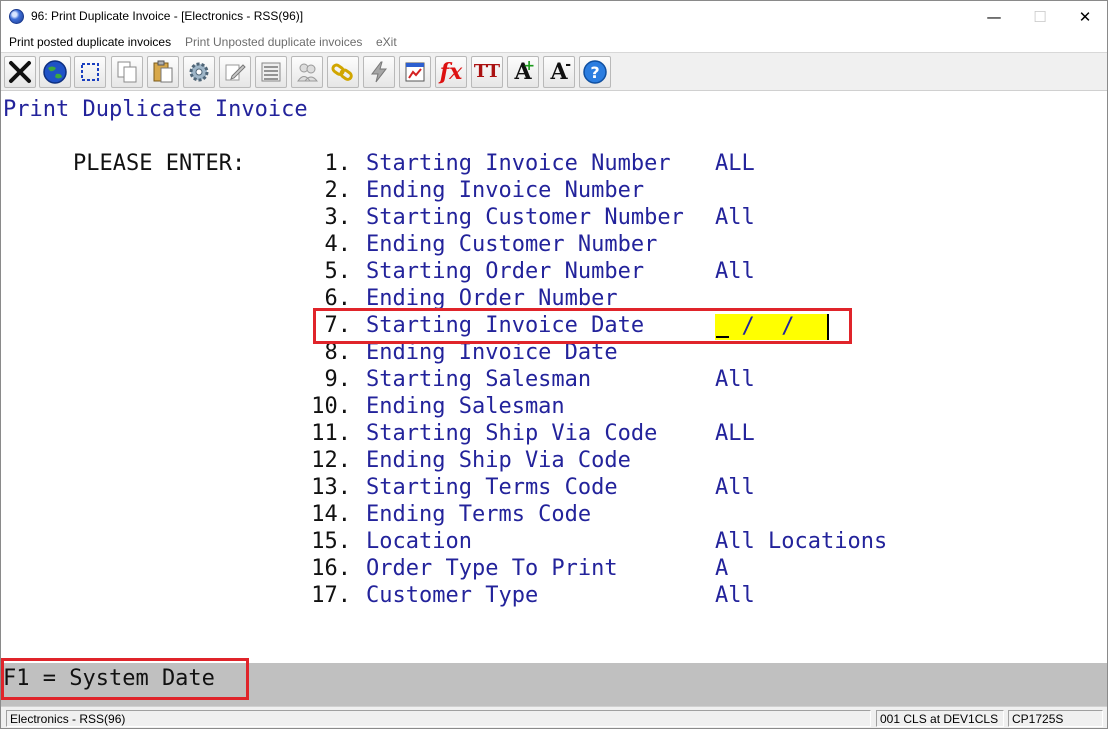  What do you see at coordinates (338, 244) in the screenshot?
I see `field-number: 4.` at bounding box center [338, 244].